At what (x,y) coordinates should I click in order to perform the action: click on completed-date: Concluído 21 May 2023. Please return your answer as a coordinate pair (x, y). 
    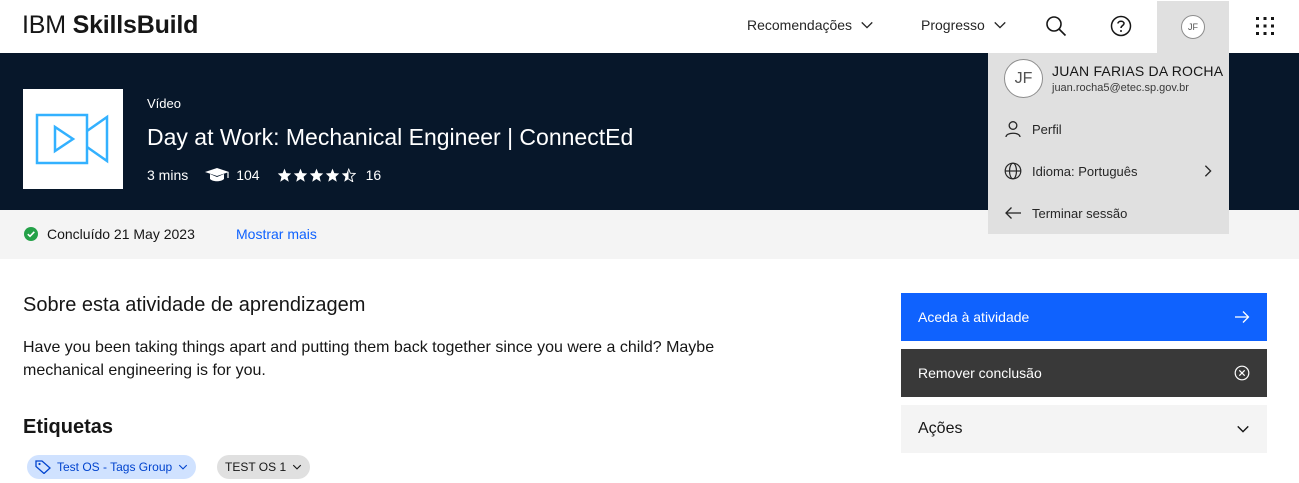
    Looking at the image, I should click on (121, 234).